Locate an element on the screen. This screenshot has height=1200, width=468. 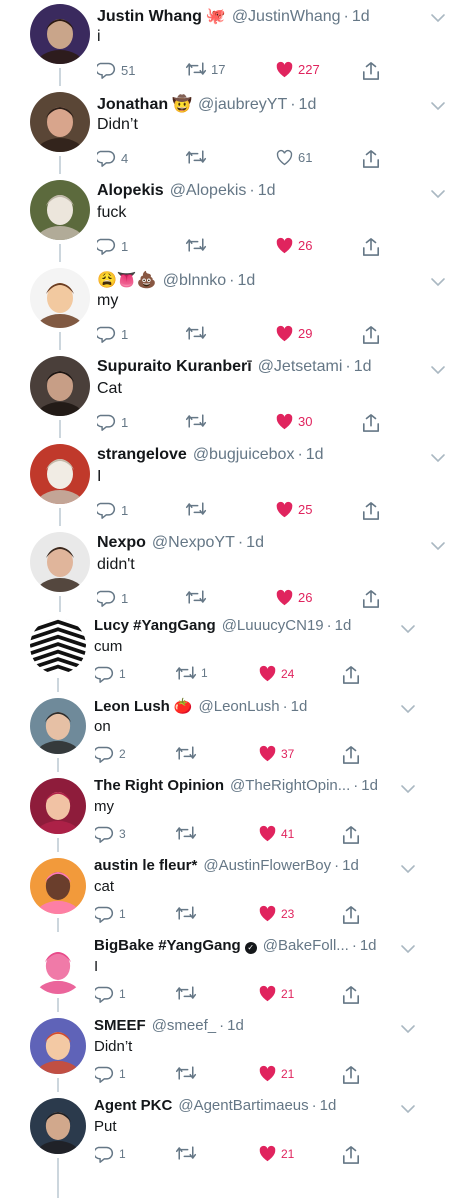
display-name: BigBake #YangGang is located at coordinates (167, 945).